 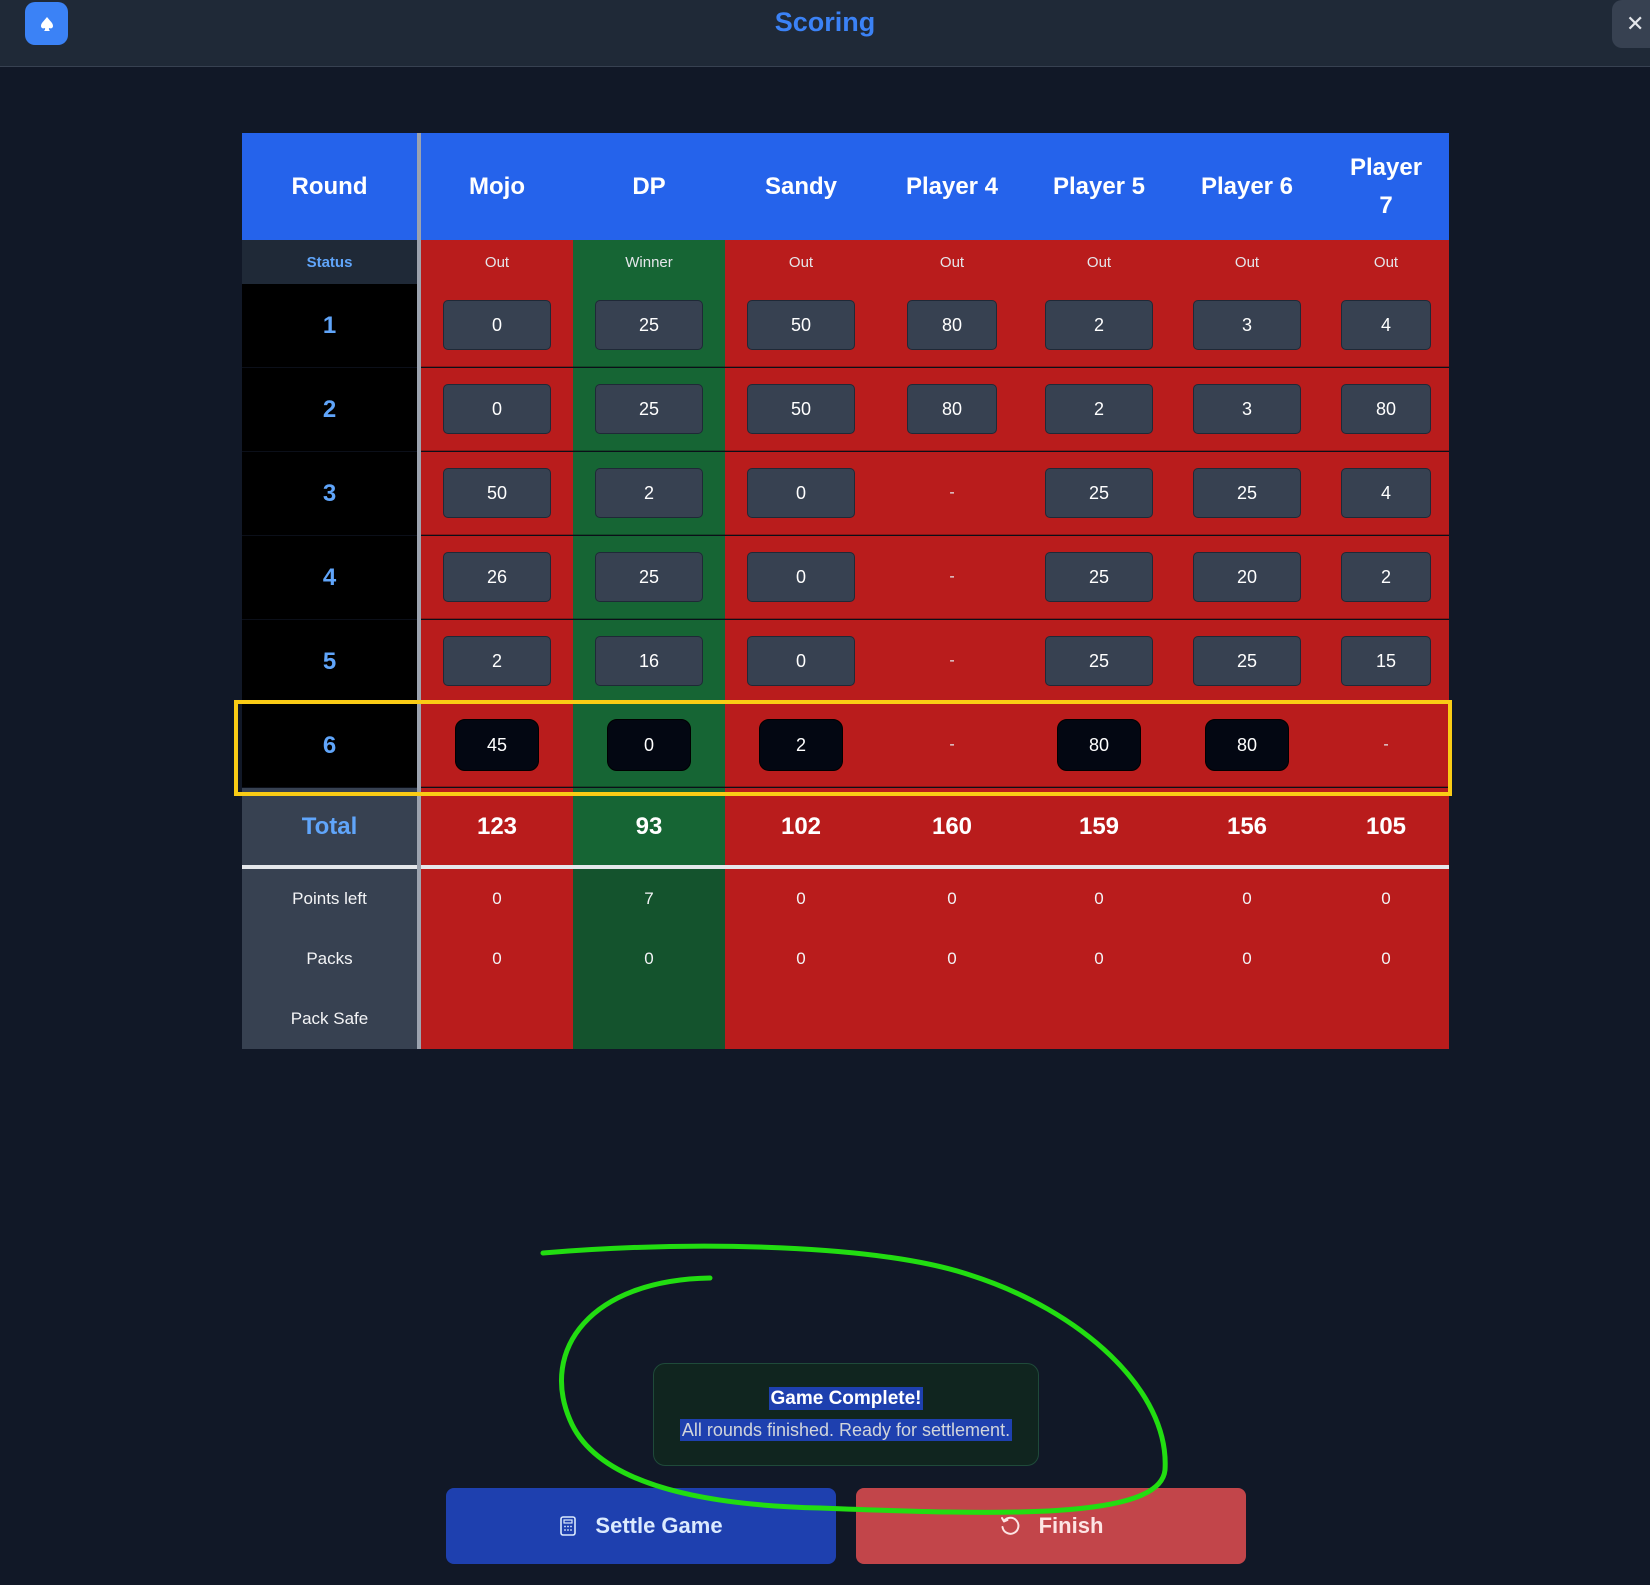 I want to click on settle-game-button: Settle Game, so click(x=641, y=1526).